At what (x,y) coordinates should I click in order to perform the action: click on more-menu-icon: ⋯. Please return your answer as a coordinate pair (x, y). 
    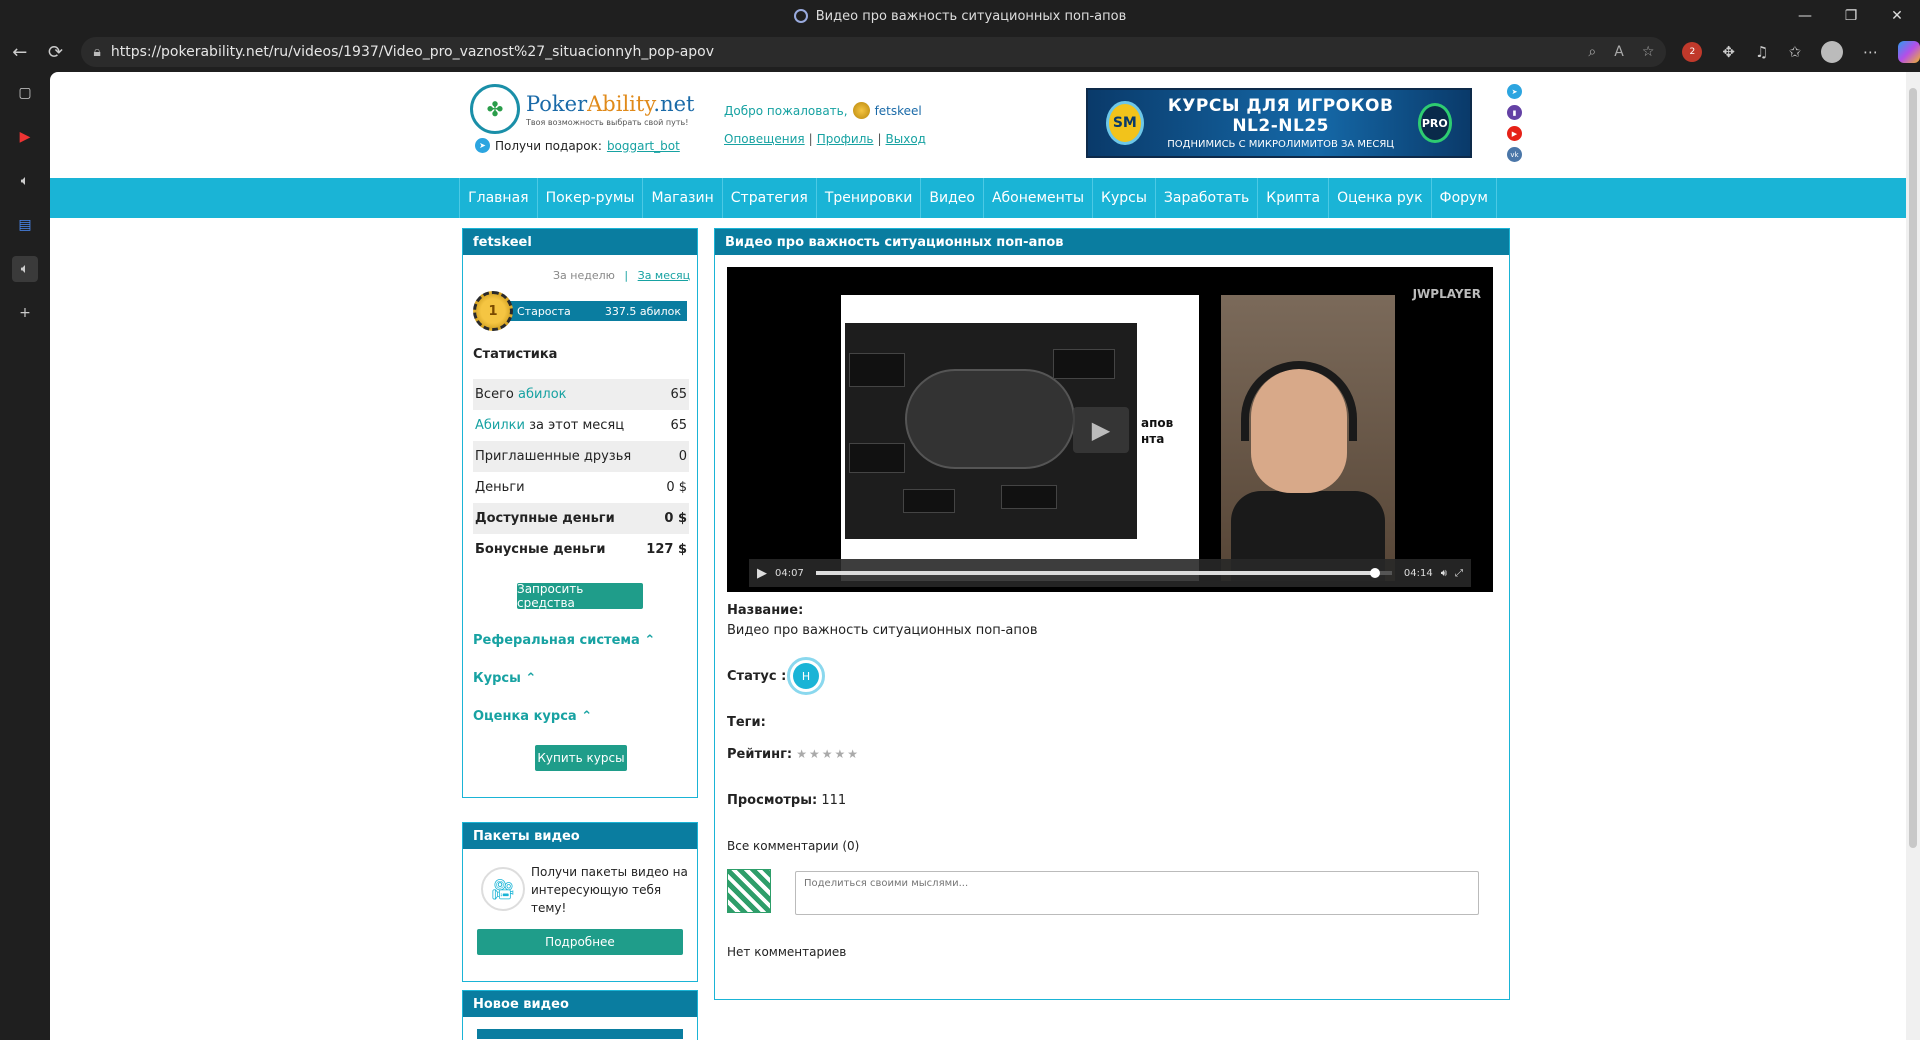
    Looking at the image, I should click on (1870, 52).